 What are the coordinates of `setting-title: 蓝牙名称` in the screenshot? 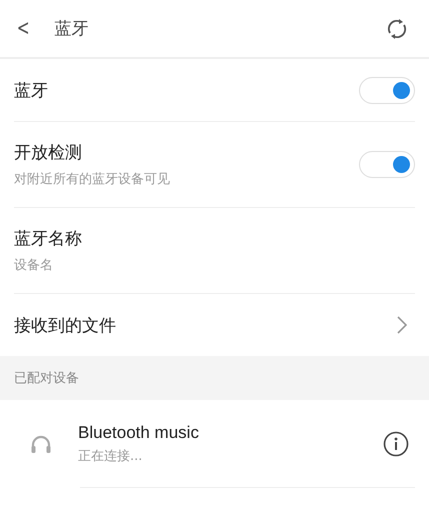 It's located at (48, 239).